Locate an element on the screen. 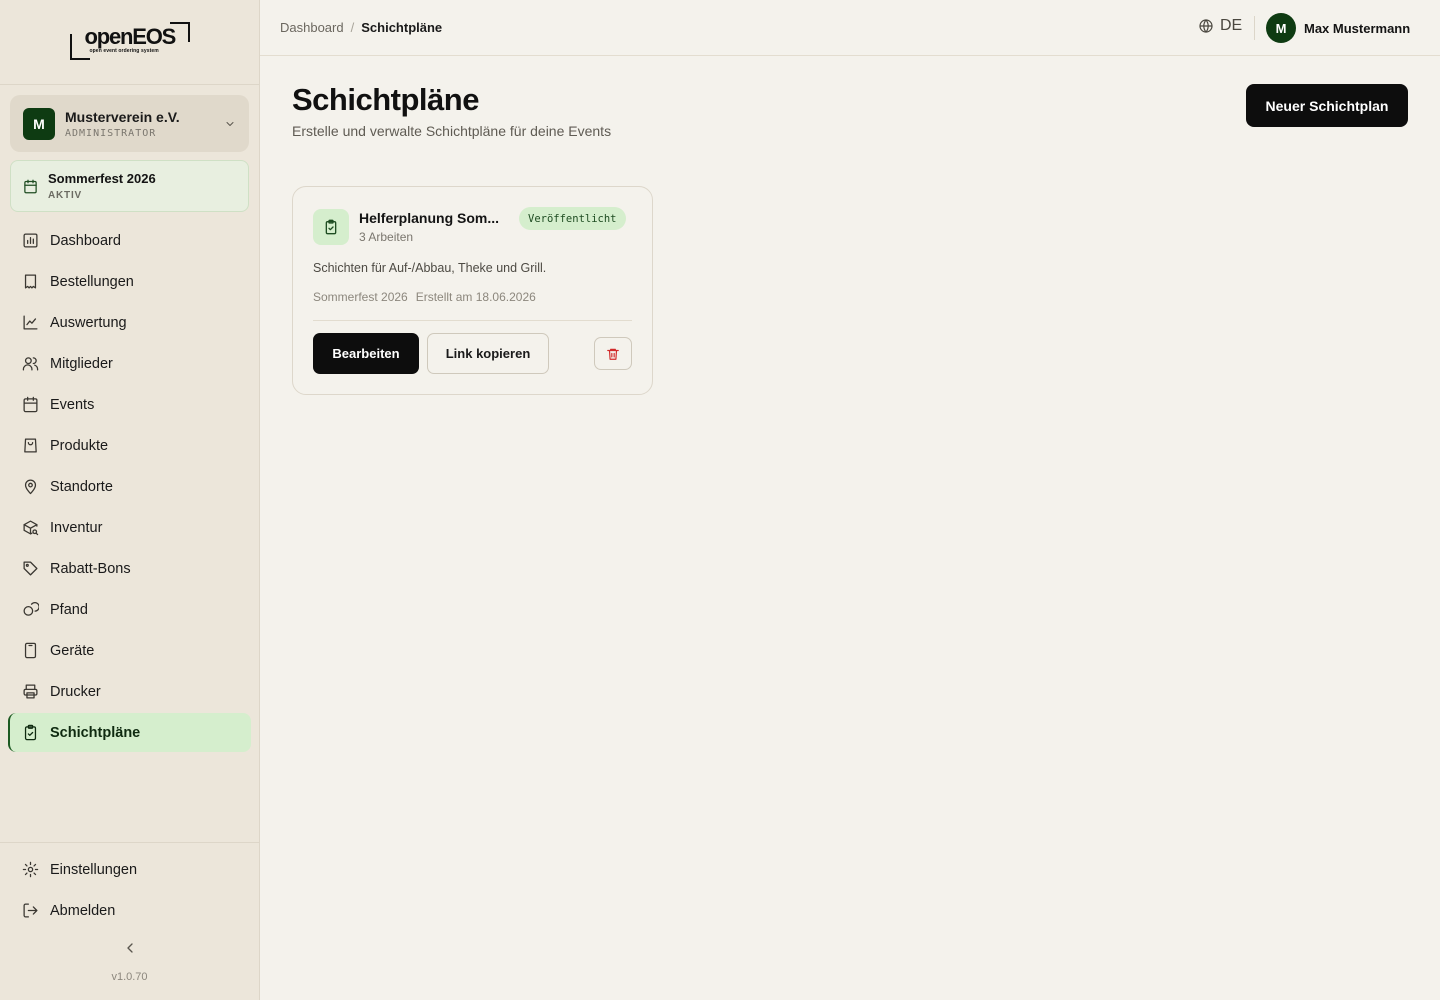  shopping-bag-icon is located at coordinates (30, 445).